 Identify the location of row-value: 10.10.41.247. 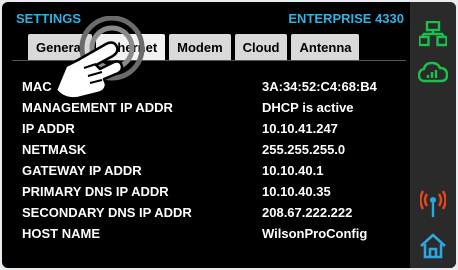
(300, 128).